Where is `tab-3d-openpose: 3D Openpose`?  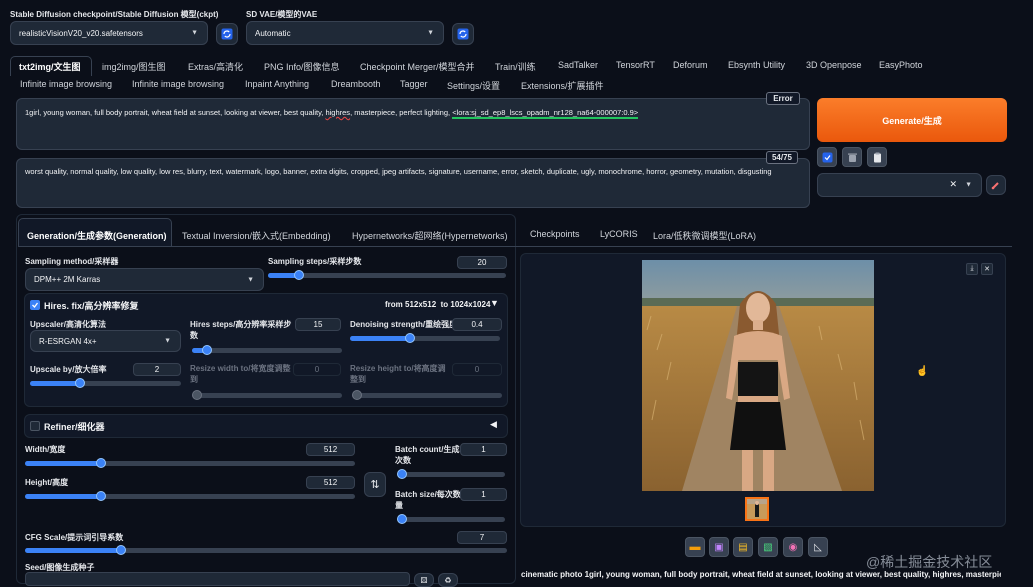
tab-3d-openpose: 3D Openpose is located at coordinates (834, 65).